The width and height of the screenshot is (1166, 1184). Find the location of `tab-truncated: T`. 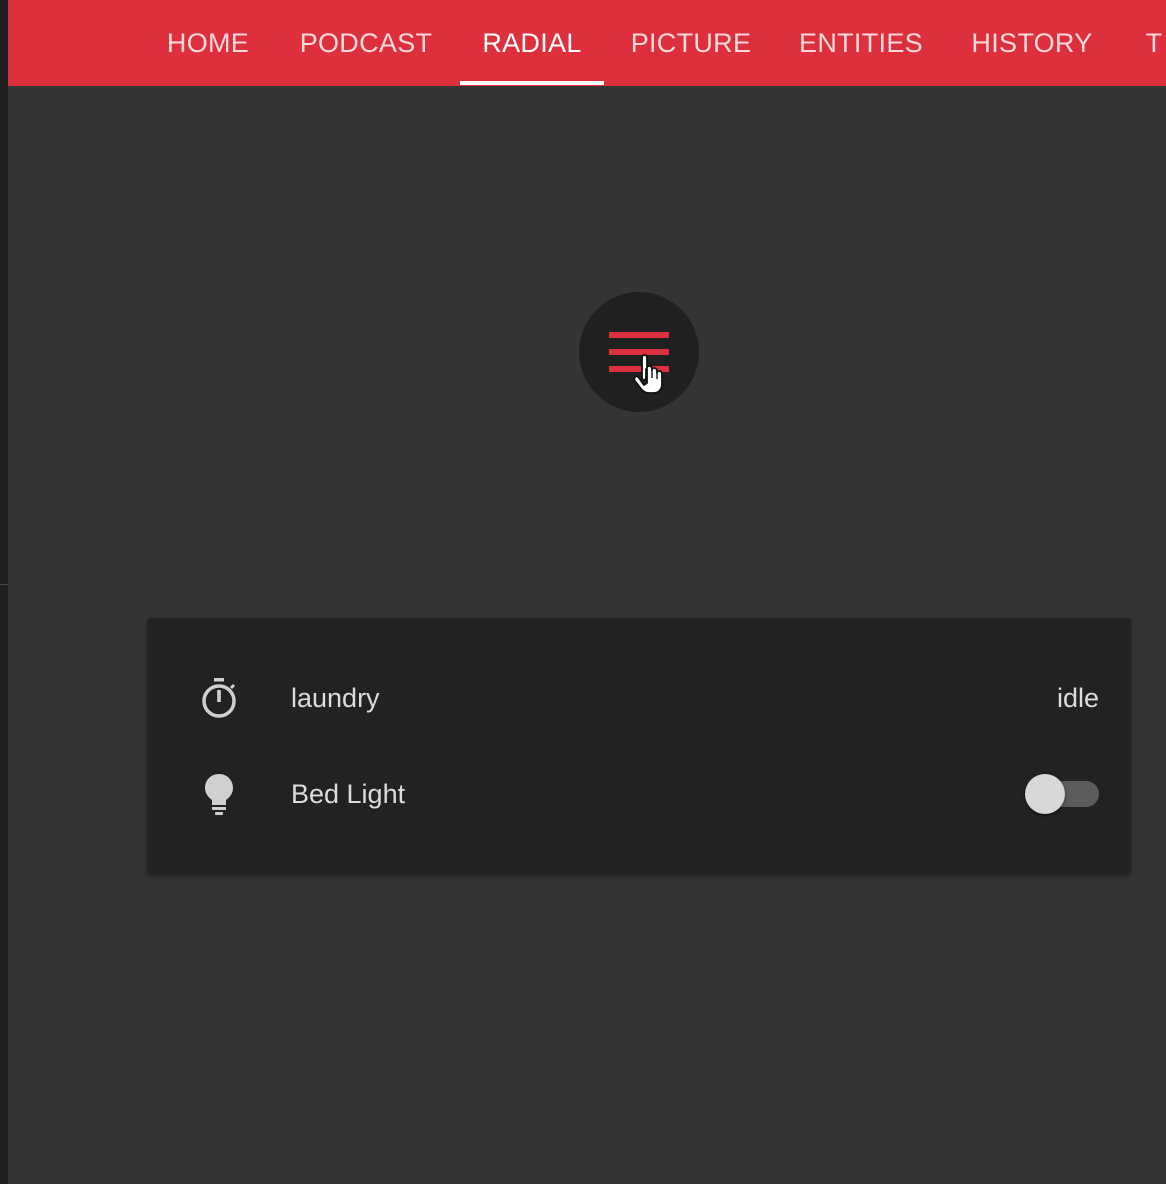

tab-truncated: T is located at coordinates (1150, 43).